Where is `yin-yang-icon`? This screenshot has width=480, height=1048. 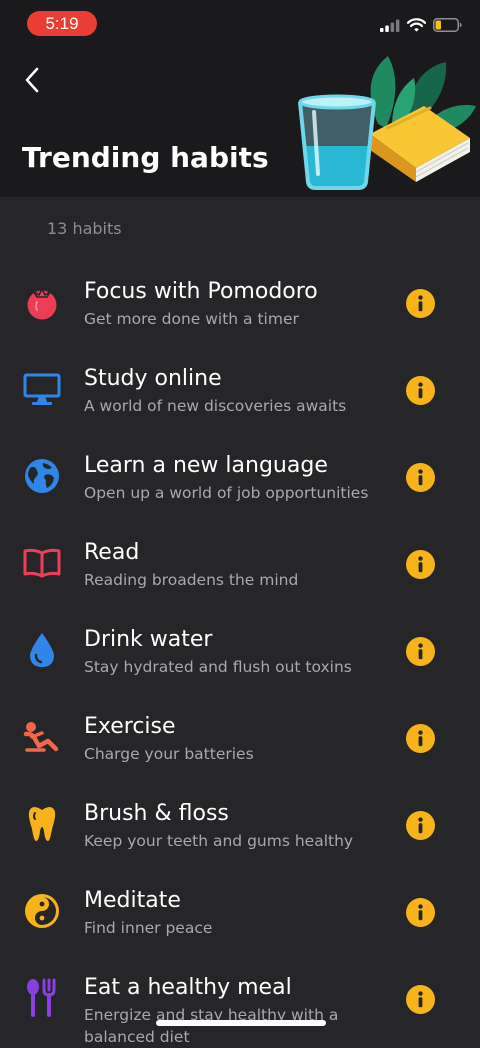
yin-yang-icon is located at coordinates (42, 911).